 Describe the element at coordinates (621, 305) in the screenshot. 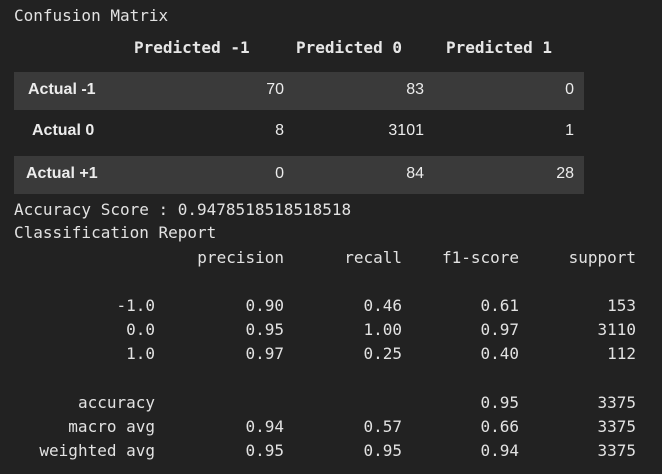

I see `report-support: 153` at that location.